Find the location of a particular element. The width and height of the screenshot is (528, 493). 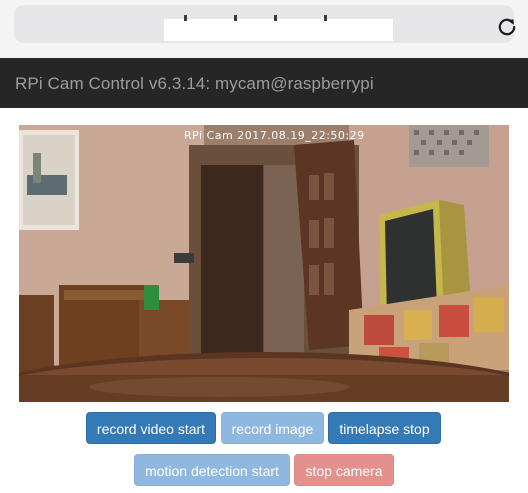

record-video-start-button: record video start is located at coordinates (151, 428).